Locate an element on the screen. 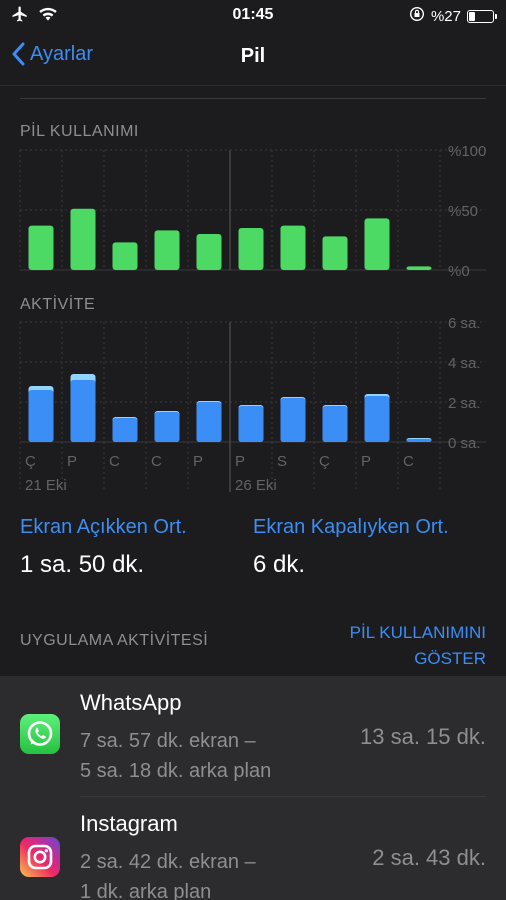  screen-on-label: Ekran Açıkken Ort. is located at coordinates (103, 527).